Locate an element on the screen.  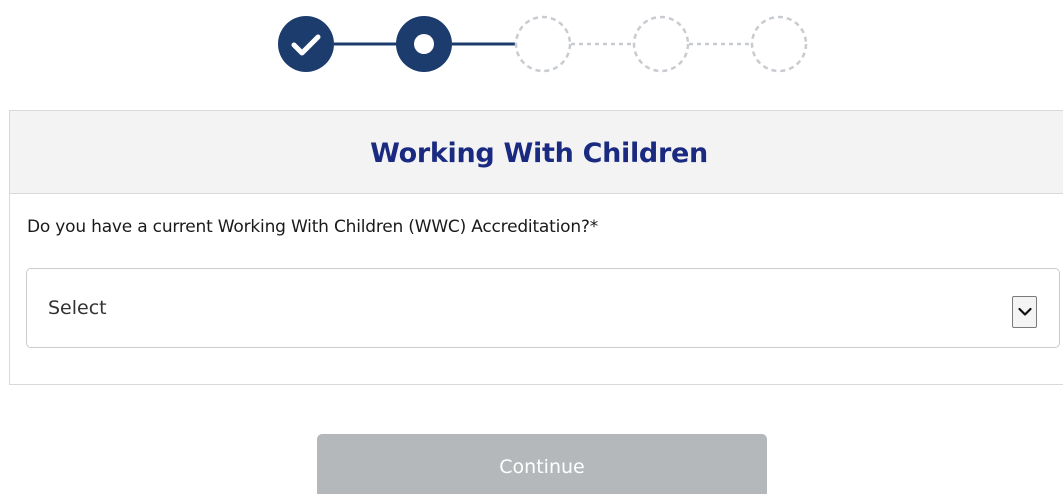
select-dropdown-button is located at coordinates (1024, 312).